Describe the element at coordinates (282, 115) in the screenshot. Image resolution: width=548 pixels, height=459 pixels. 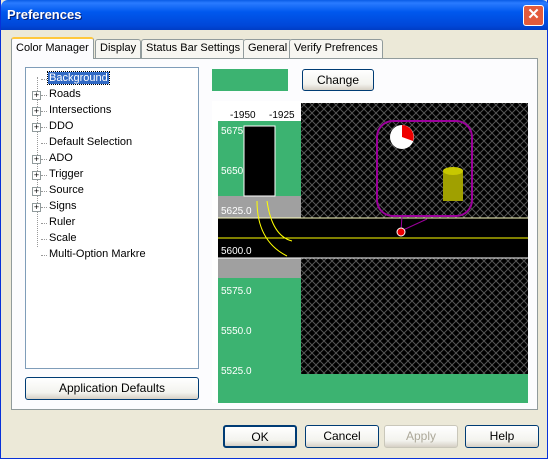
I see `ruler-tick-label: -1925` at that location.